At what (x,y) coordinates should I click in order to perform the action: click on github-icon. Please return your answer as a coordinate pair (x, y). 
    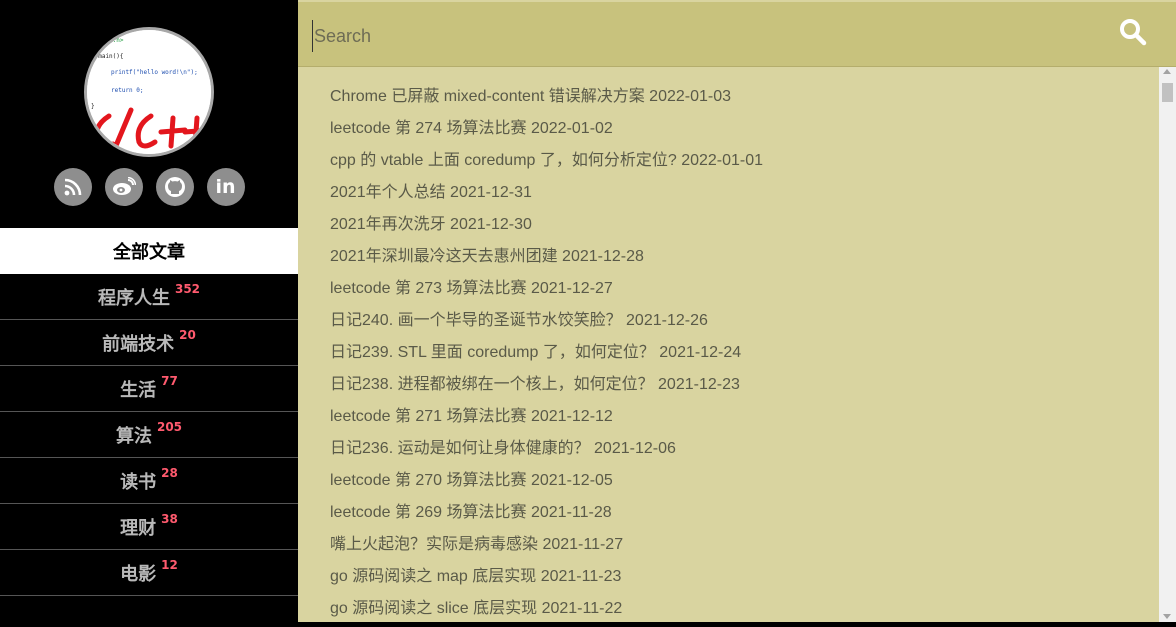
    Looking at the image, I should click on (174, 187).